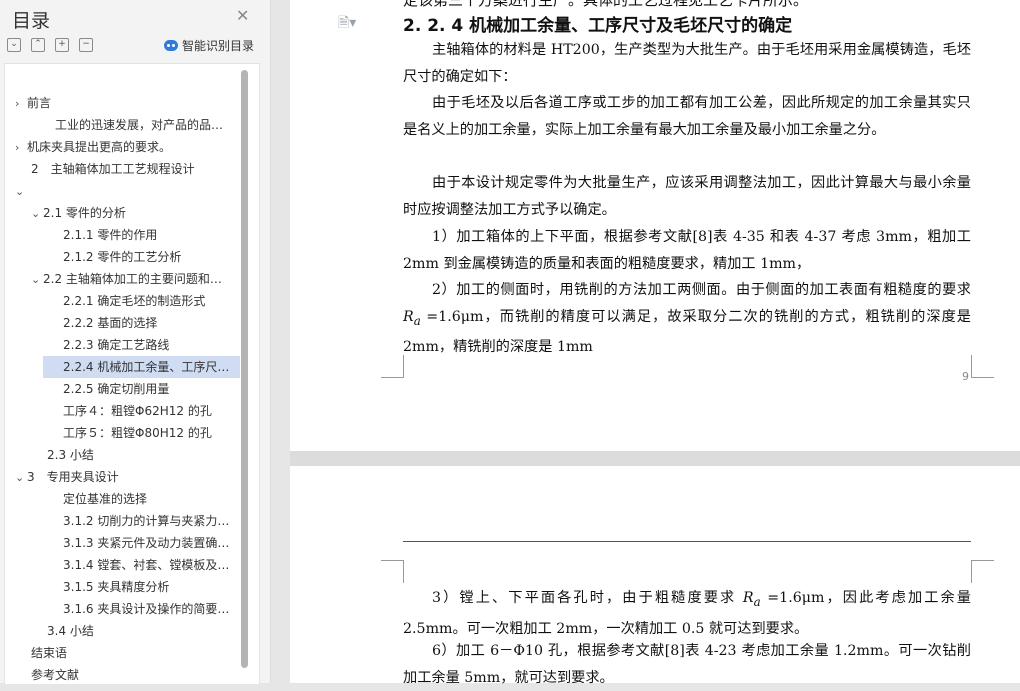  I want to click on section-heading: 2. 2. 4 机械加工余量、工序尺寸及毛坯尺寸的确定, so click(598, 26).